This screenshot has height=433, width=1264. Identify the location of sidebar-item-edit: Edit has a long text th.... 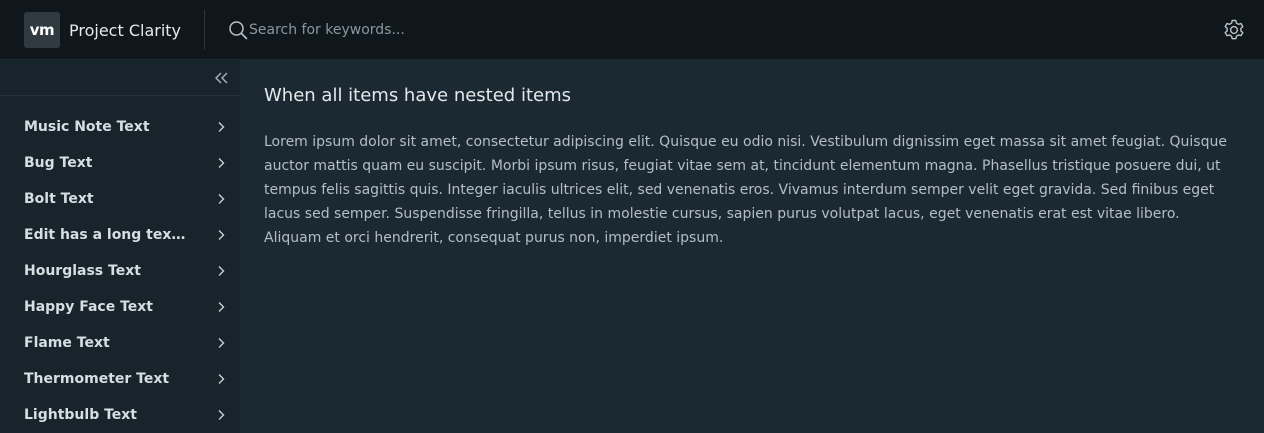
(120, 235).